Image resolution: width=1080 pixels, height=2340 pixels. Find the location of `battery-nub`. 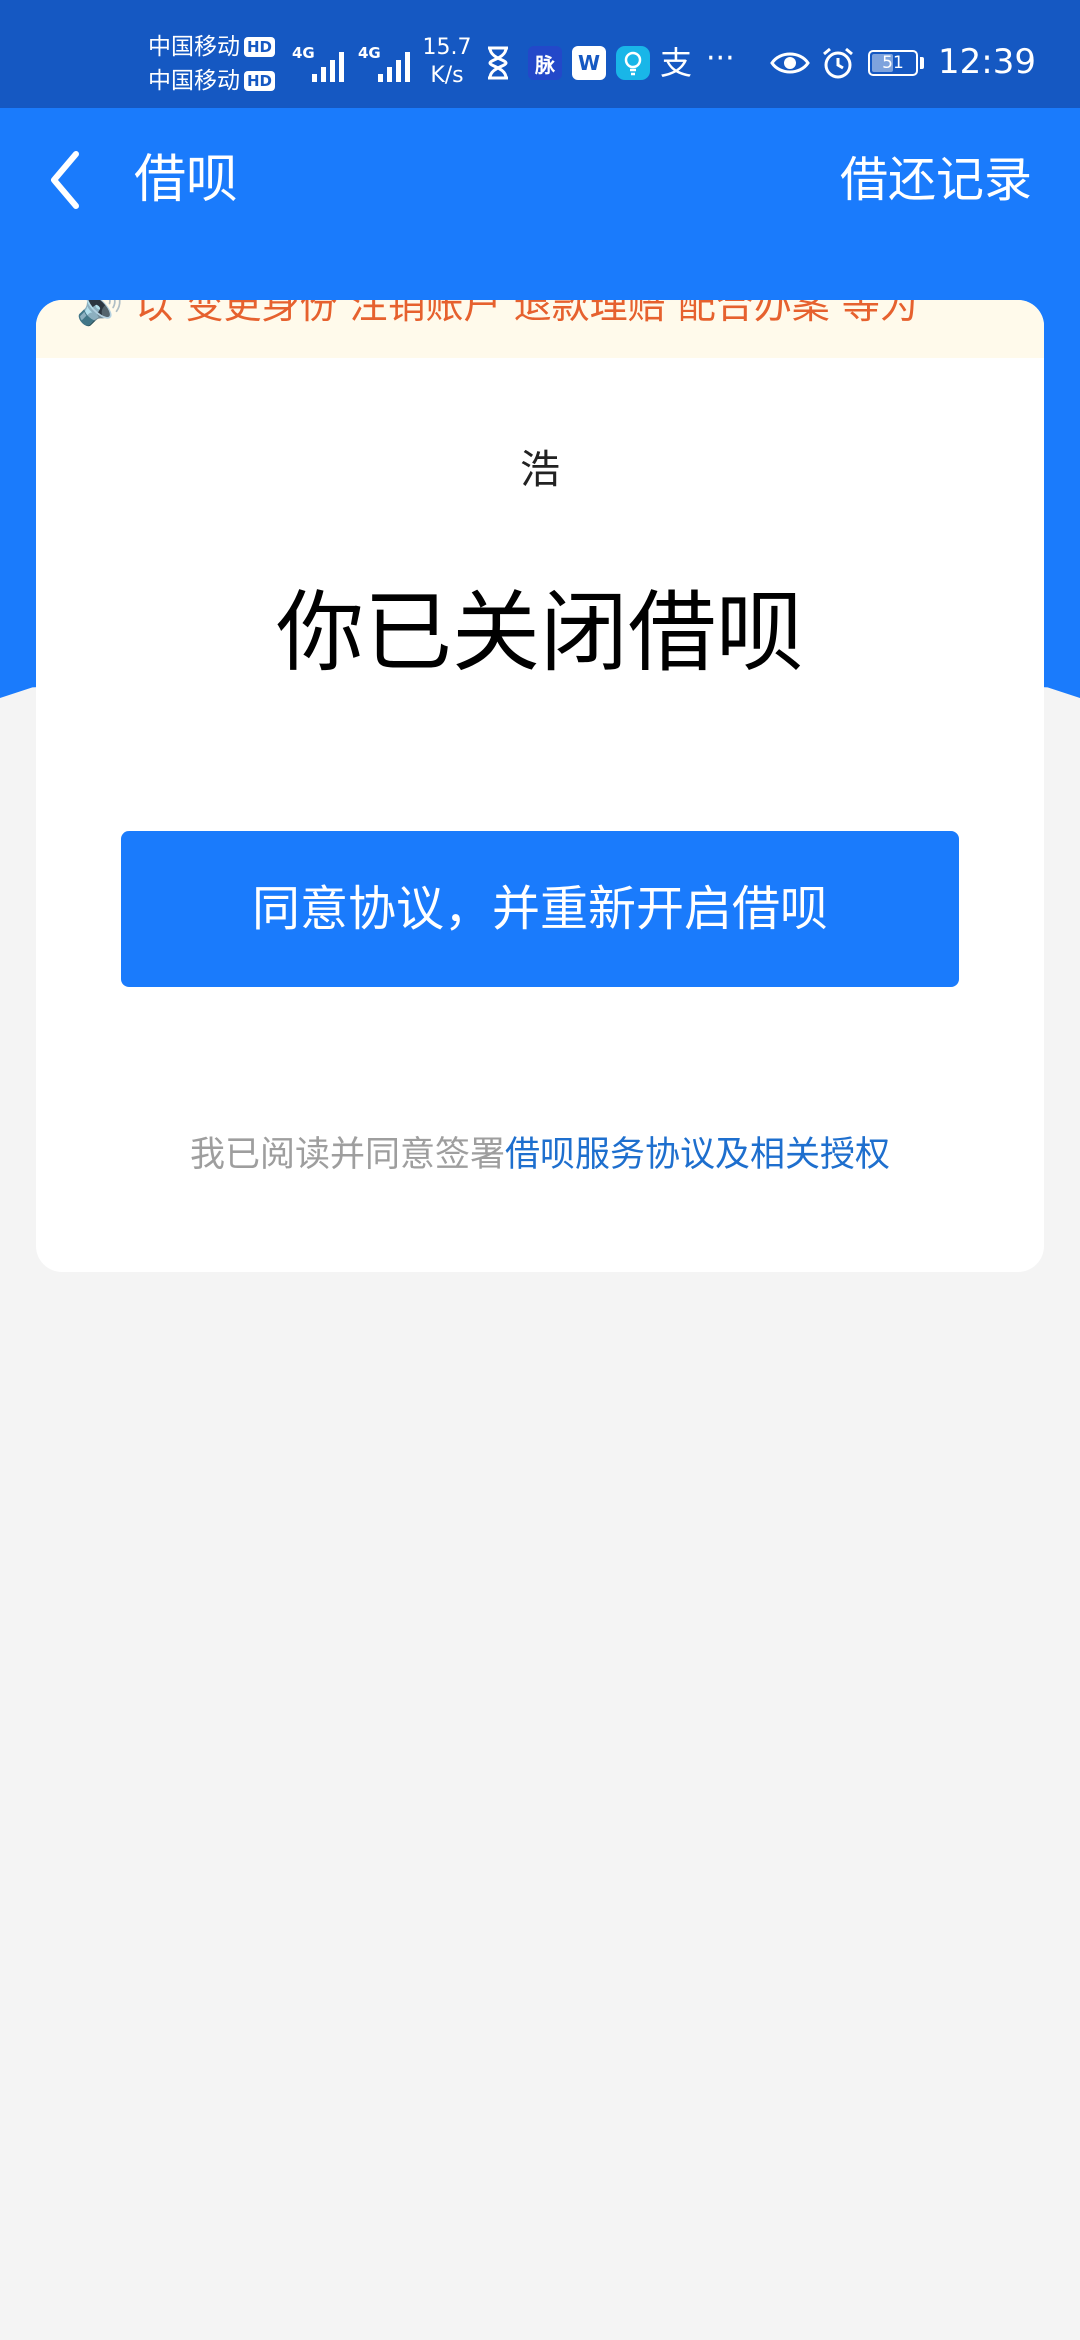

battery-nub is located at coordinates (922, 63).